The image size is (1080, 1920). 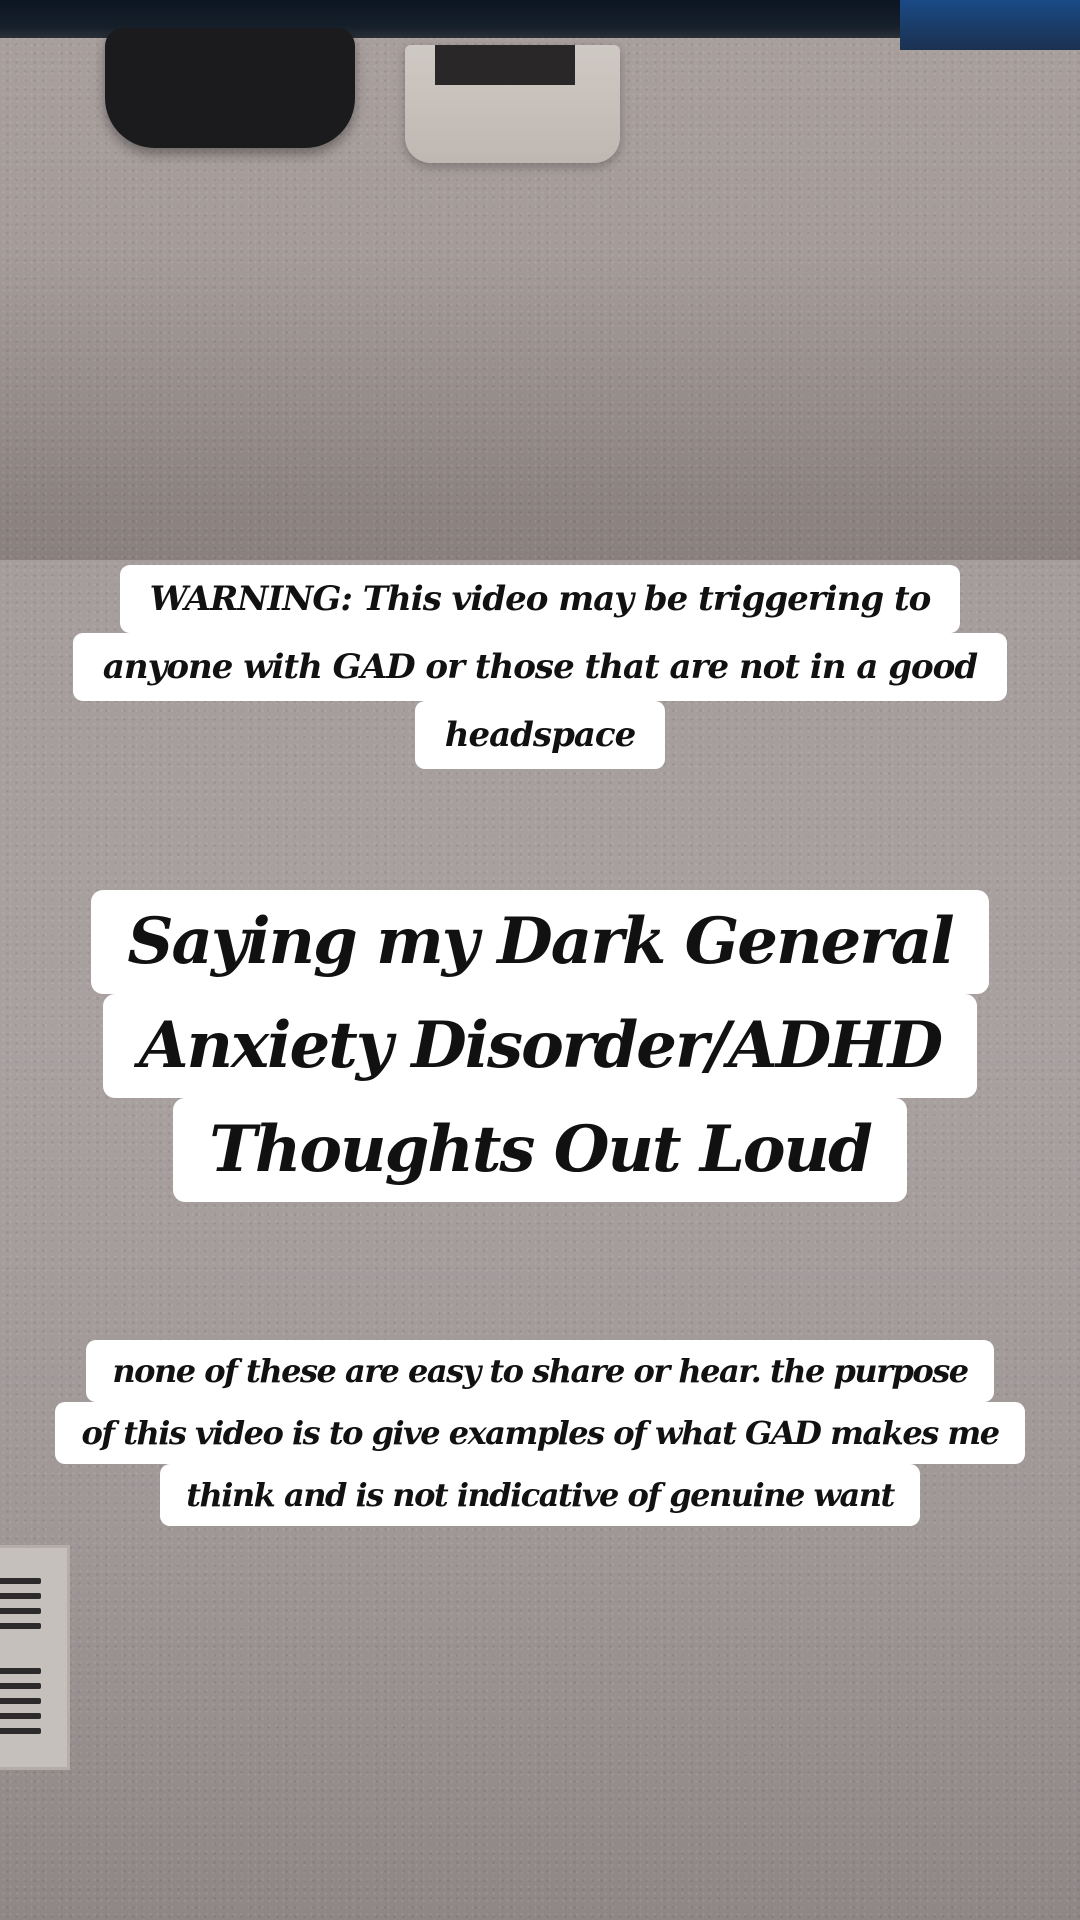 I want to click on title-line: Anxiety Disorder/ADHD, so click(x=540, y=1046).